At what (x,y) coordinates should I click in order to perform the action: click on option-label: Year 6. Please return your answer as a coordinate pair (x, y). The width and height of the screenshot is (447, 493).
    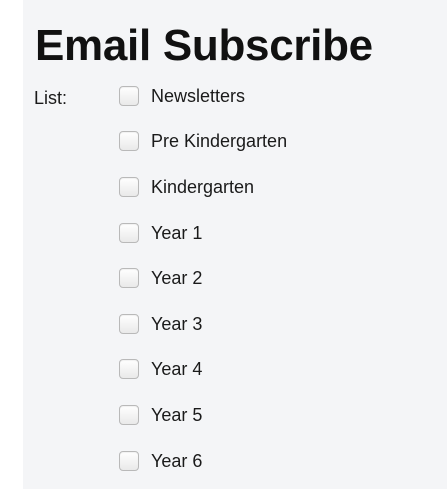
    Looking at the image, I should click on (177, 460).